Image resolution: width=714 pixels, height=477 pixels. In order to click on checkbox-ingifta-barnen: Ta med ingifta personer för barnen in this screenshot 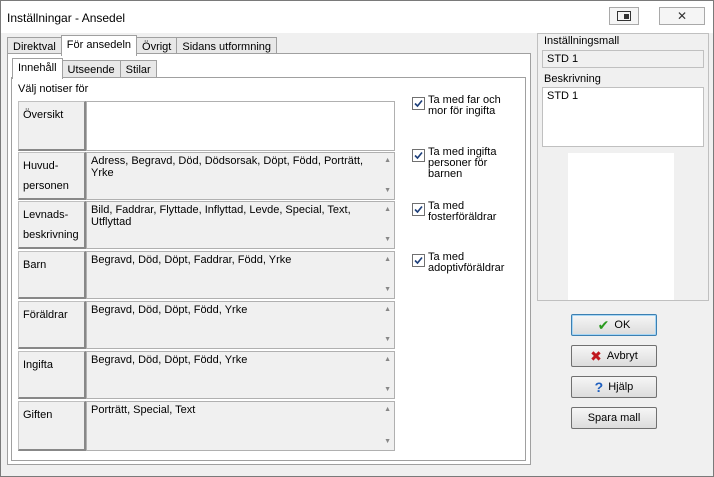, I will do `click(455, 163)`.